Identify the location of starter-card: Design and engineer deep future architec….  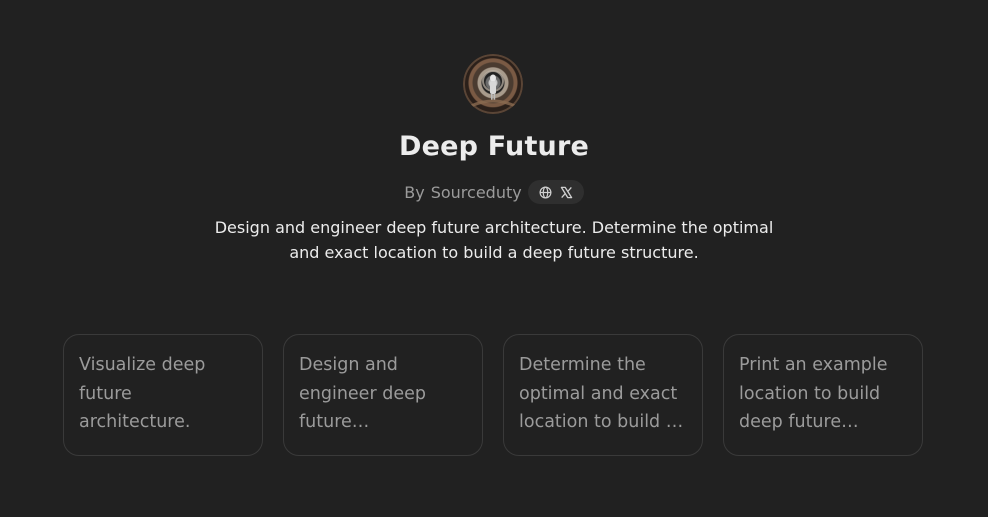
(383, 395).